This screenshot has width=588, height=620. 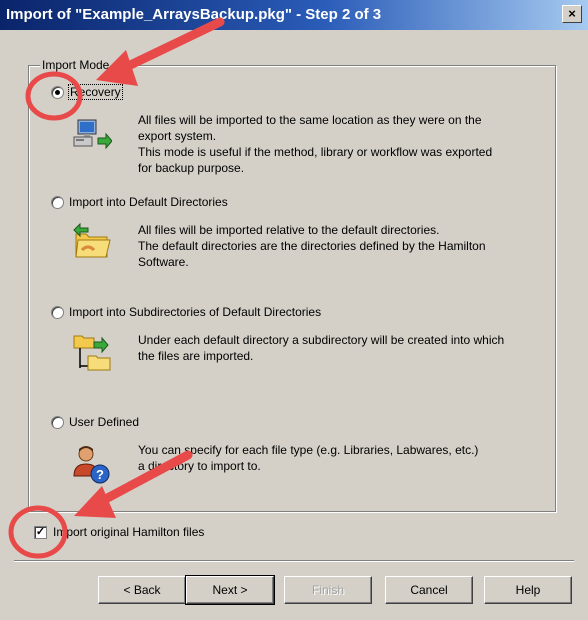 What do you see at coordinates (148, 202) in the screenshot?
I see `radio-label: Import into Default Directories` at bounding box center [148, 202].